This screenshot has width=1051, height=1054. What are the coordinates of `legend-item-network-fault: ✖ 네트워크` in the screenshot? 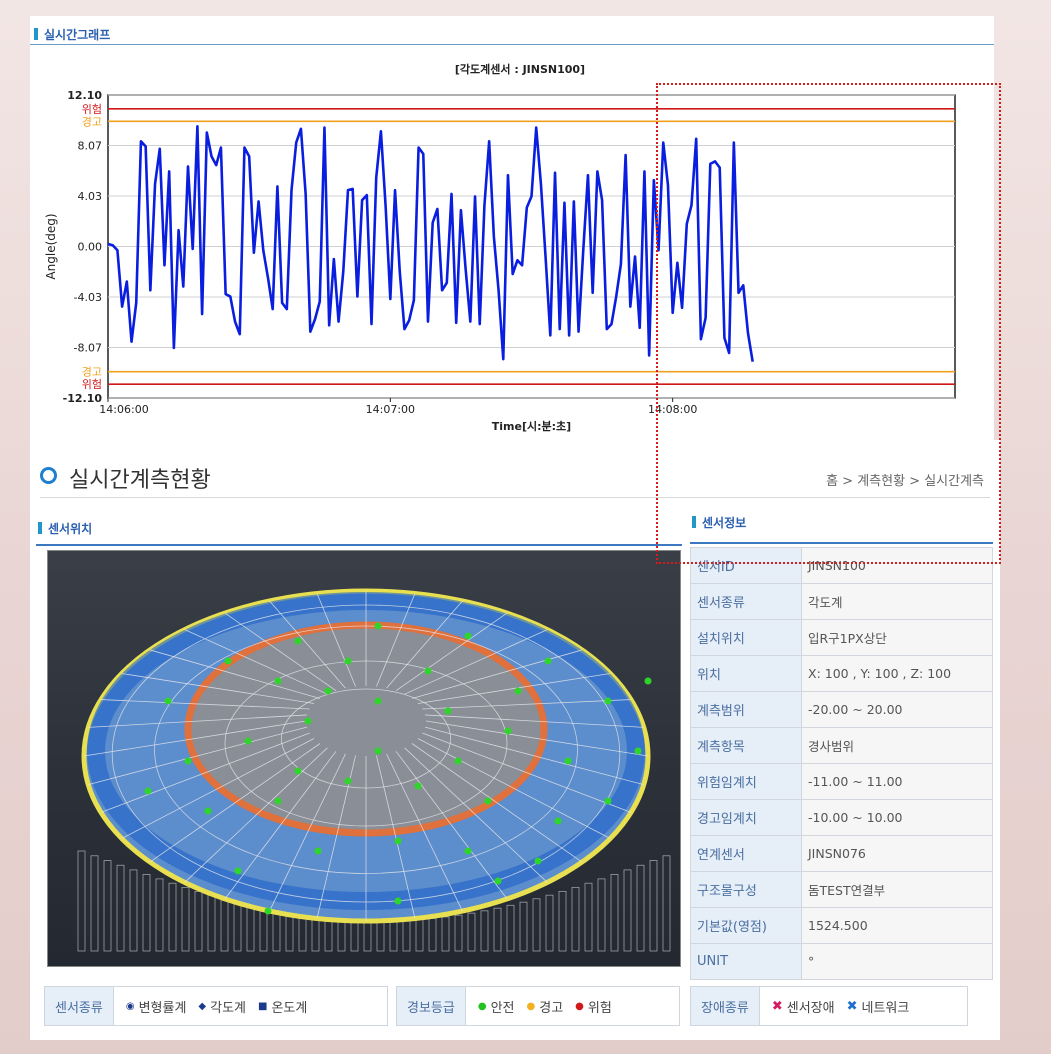 It's located at (878, 1006).